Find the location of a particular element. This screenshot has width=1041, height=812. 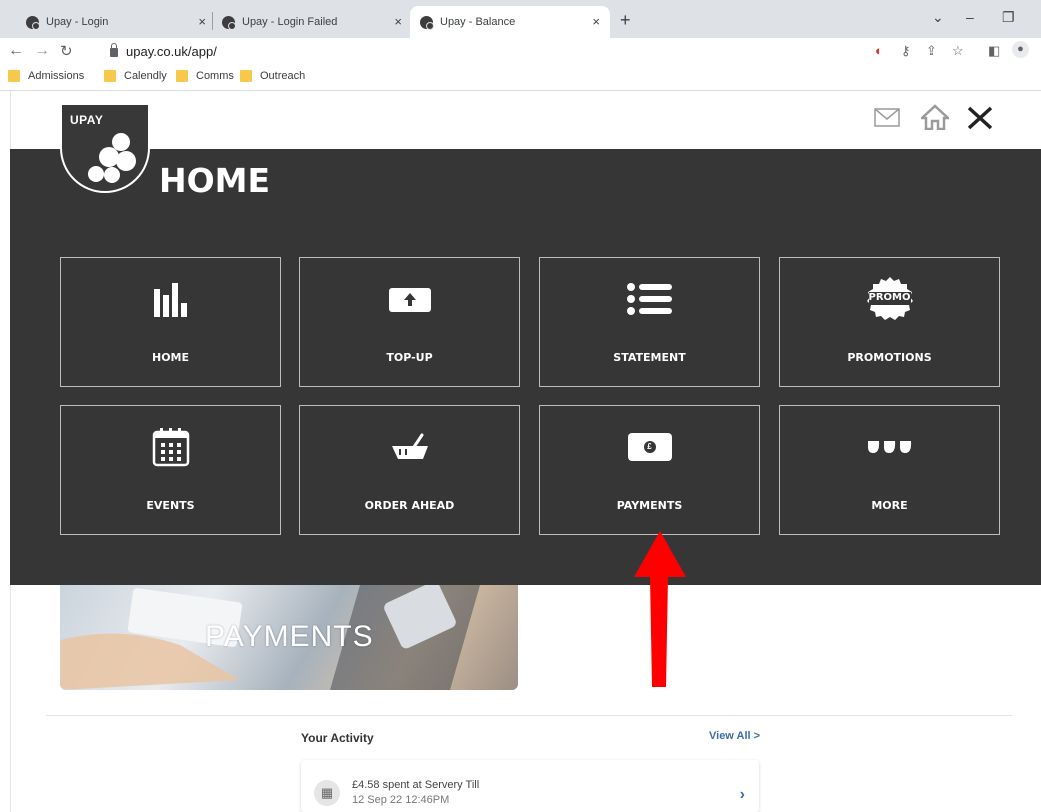

mail-icon is located at coordinates (887, 118).